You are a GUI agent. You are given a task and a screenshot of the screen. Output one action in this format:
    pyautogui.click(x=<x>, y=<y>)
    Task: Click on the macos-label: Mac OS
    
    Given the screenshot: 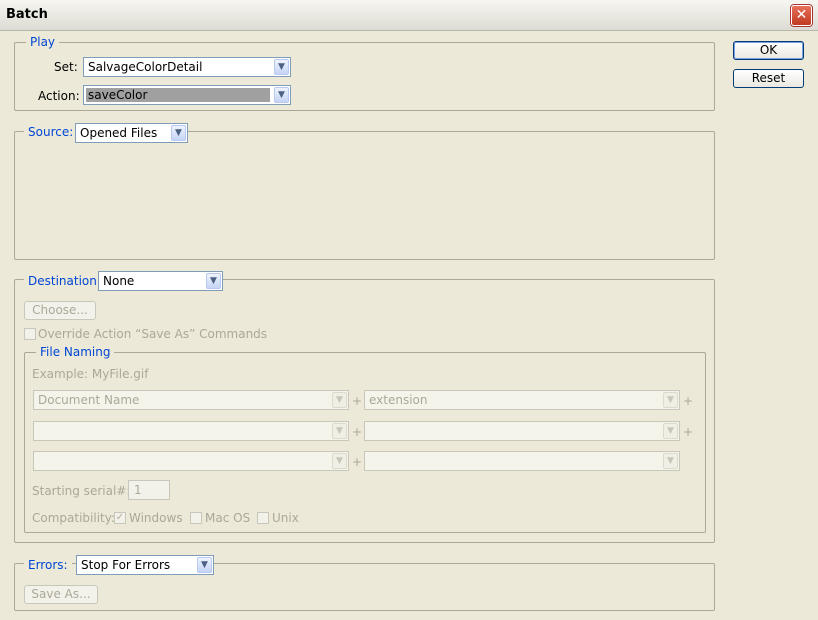 What is the action you would take?
    pyautogui.click(x=228, y=518)
    